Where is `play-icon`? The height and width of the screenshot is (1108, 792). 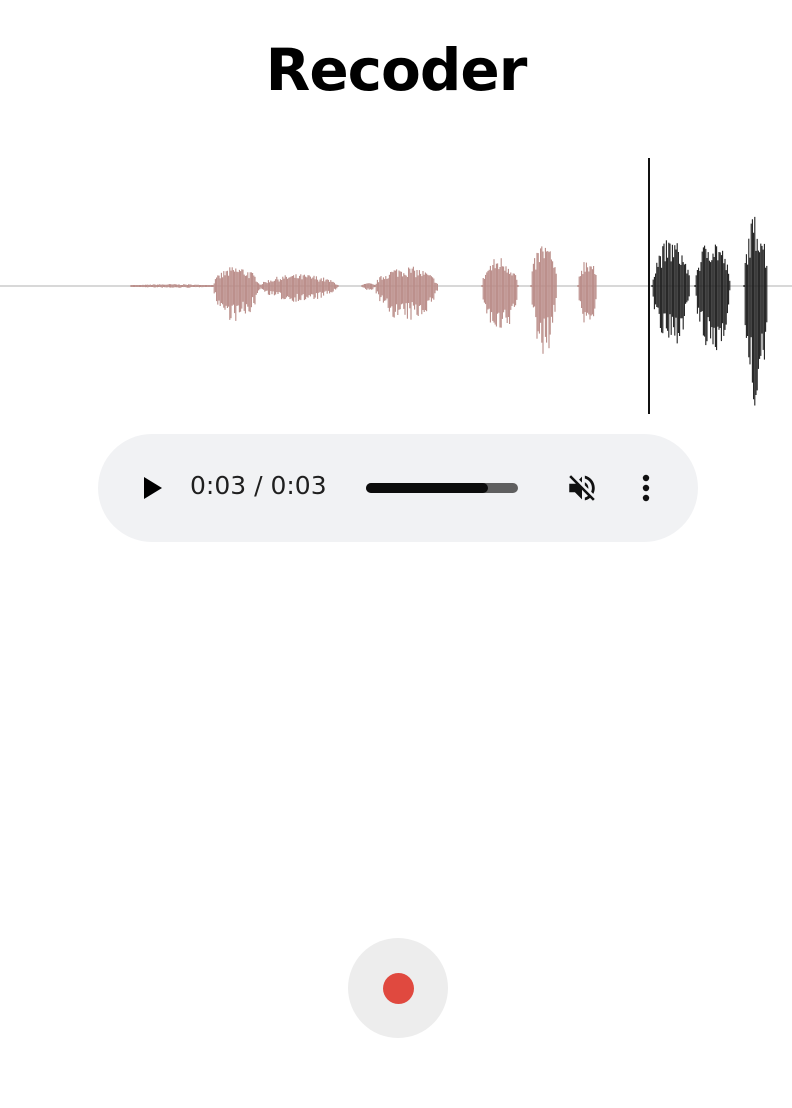 play-icon is located at coordinates (153, 488).